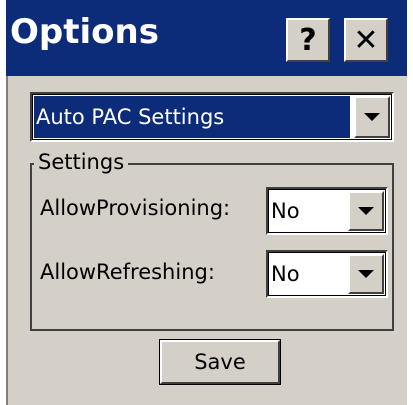 Image resolution: width=413 pixels, height=405 pixels. I want to click on settings-page-dropdown: Auto PAC Settings, so click(212, 117).